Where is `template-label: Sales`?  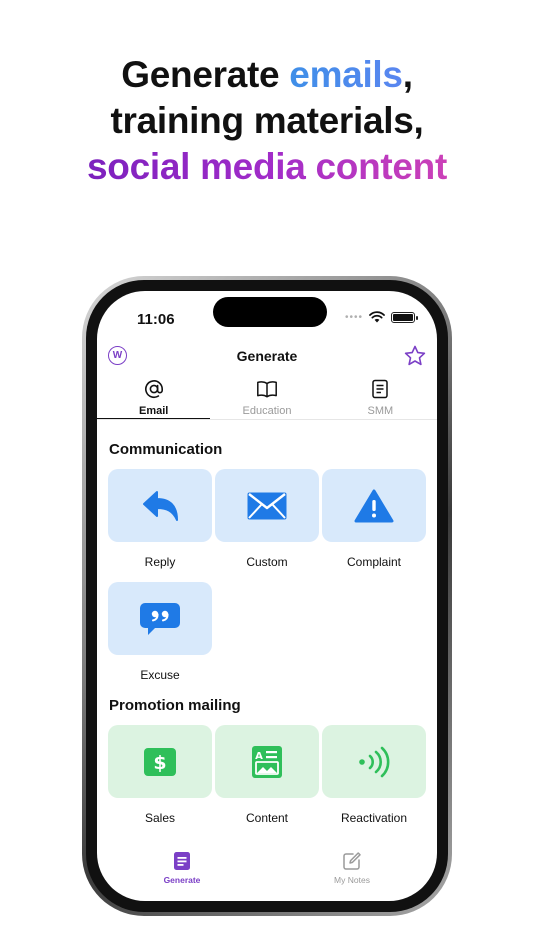 template-label: Sales is located at coordinates (160, 818).